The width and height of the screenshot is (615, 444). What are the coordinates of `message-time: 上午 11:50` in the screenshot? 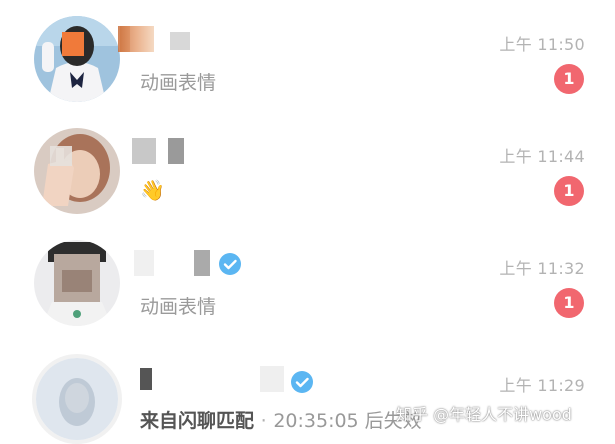 It's located at (542, 44).